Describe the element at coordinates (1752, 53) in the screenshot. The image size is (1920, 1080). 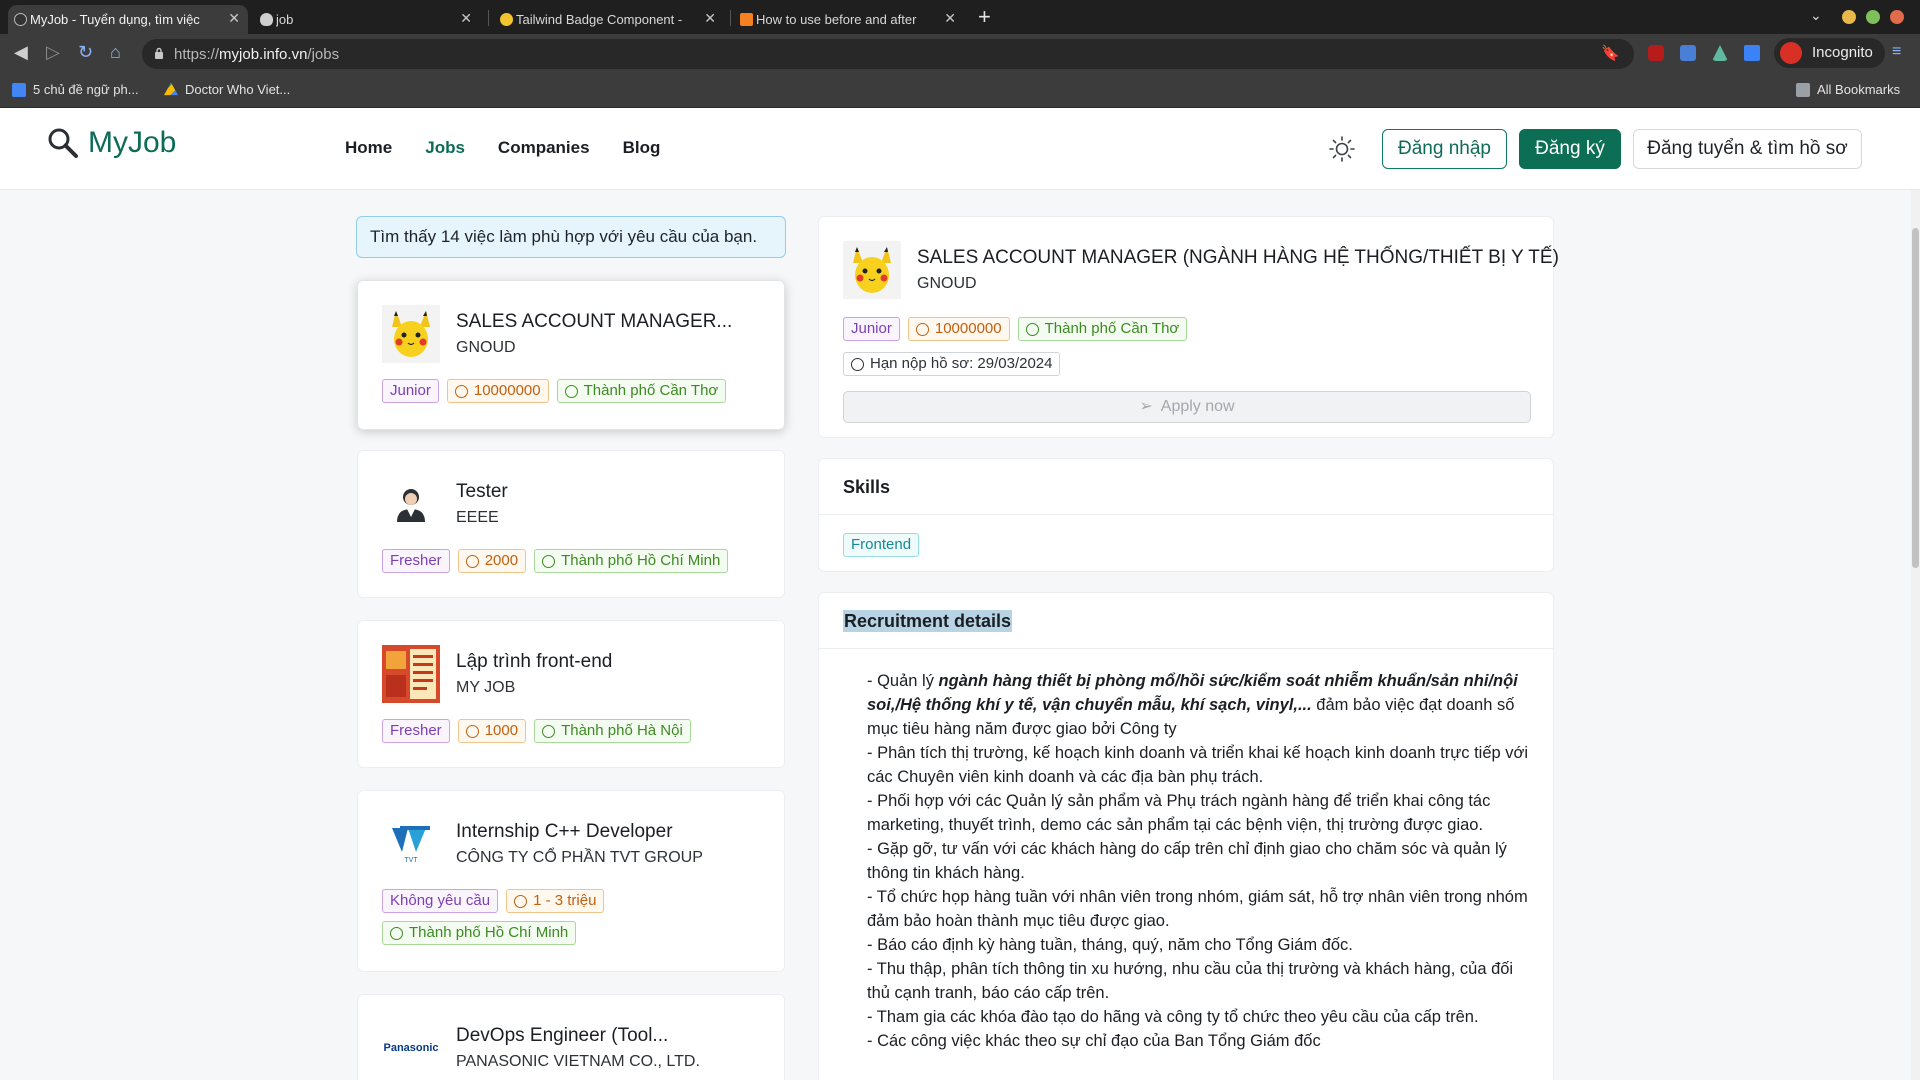
I see `sidepanel-icon` at that location.